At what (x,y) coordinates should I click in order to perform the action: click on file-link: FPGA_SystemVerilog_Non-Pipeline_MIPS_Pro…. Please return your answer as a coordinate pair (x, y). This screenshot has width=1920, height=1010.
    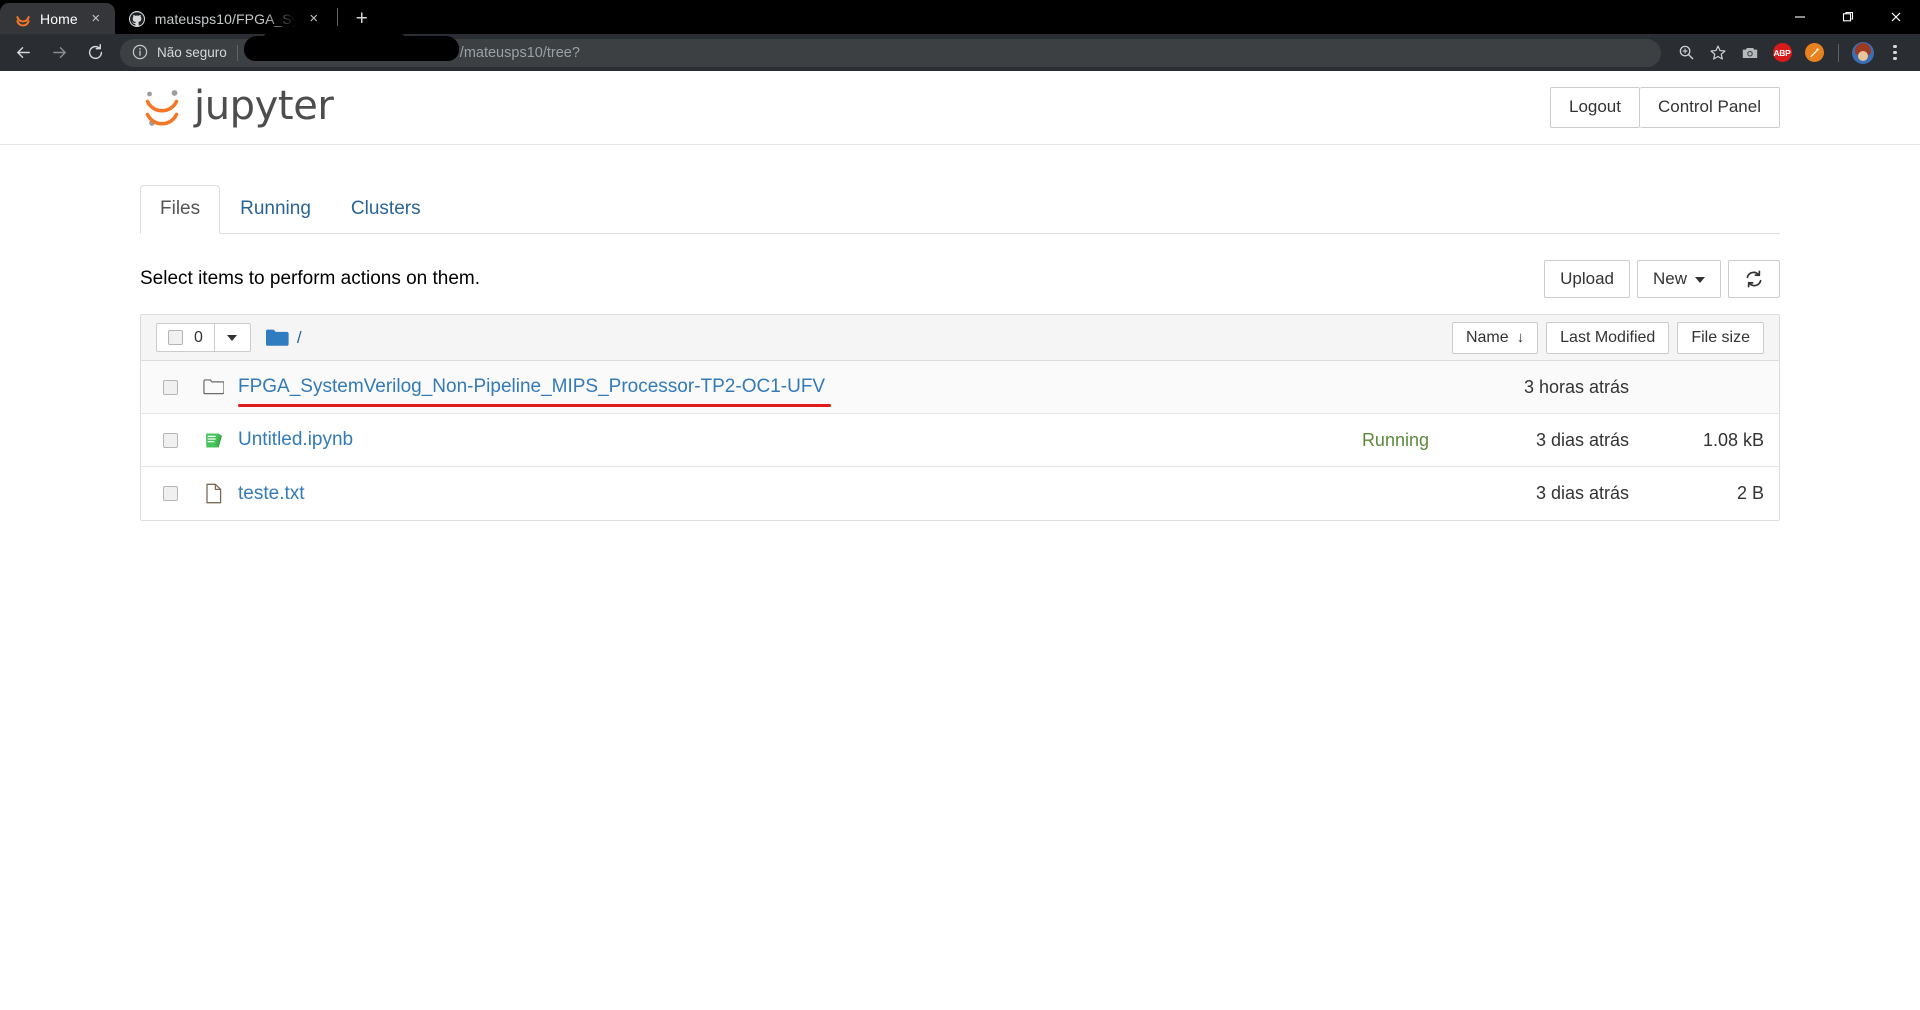
    Looking at the image, I should click on (535, 392).